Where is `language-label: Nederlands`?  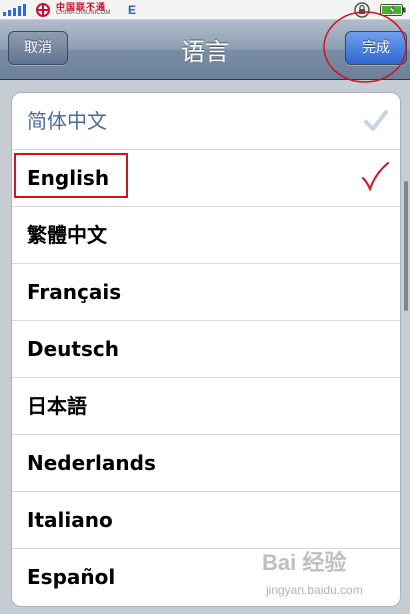
language-label: Nederlands is located at coordinates (91, 463).